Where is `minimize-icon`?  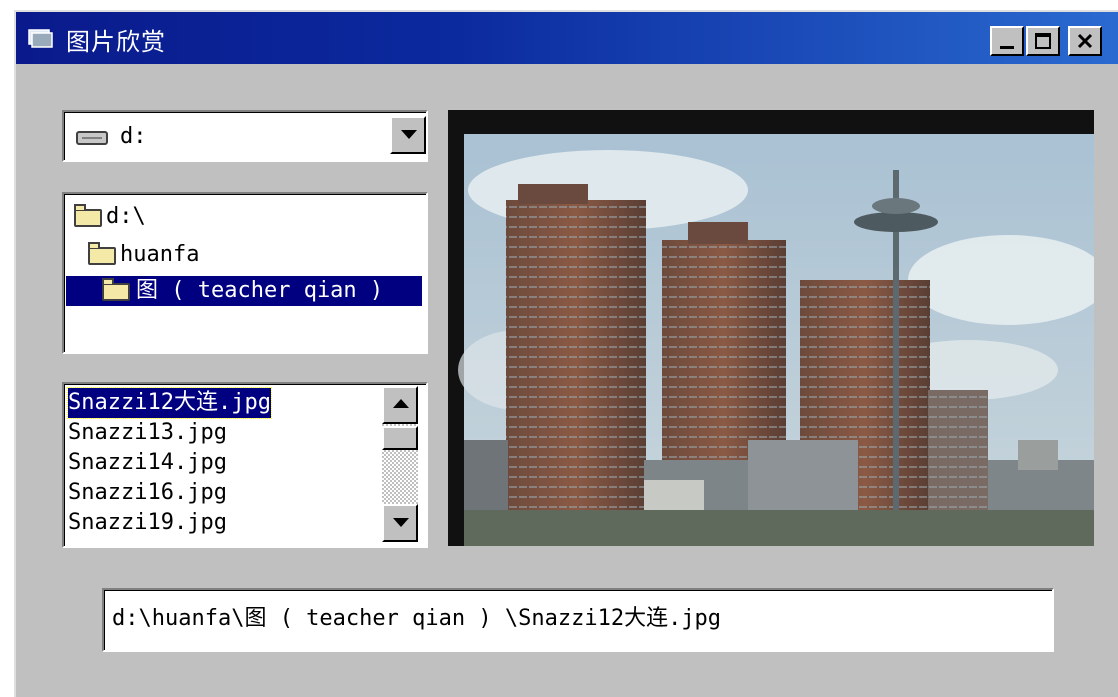
minimize-icon is located at coordinates (1007, 47).